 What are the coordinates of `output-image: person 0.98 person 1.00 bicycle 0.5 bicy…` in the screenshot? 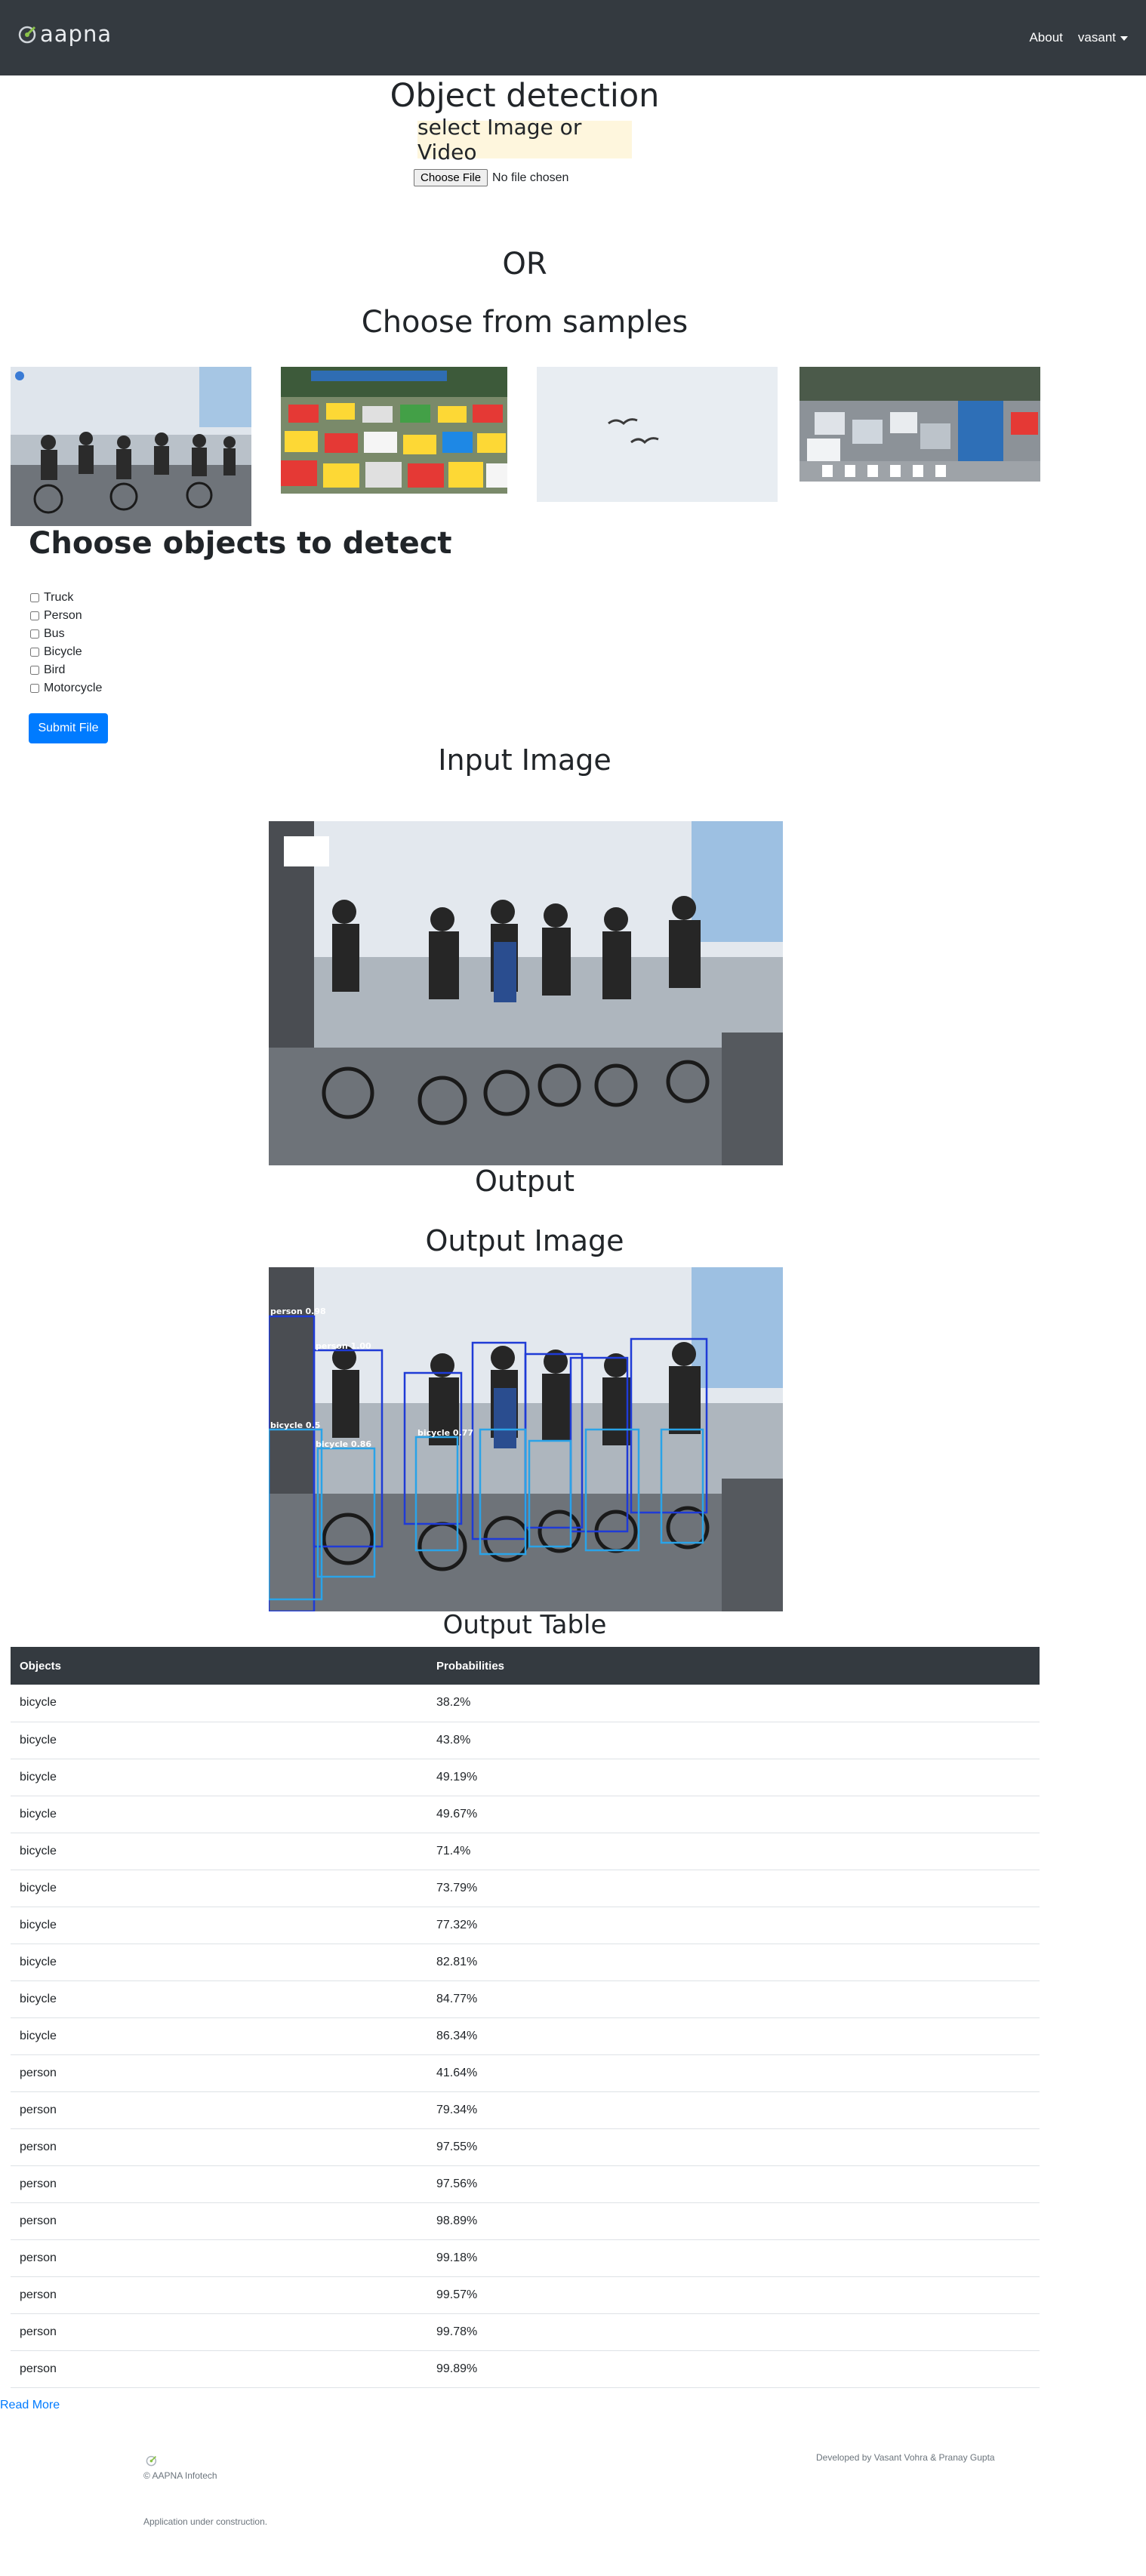 It's located at (526, 1439).